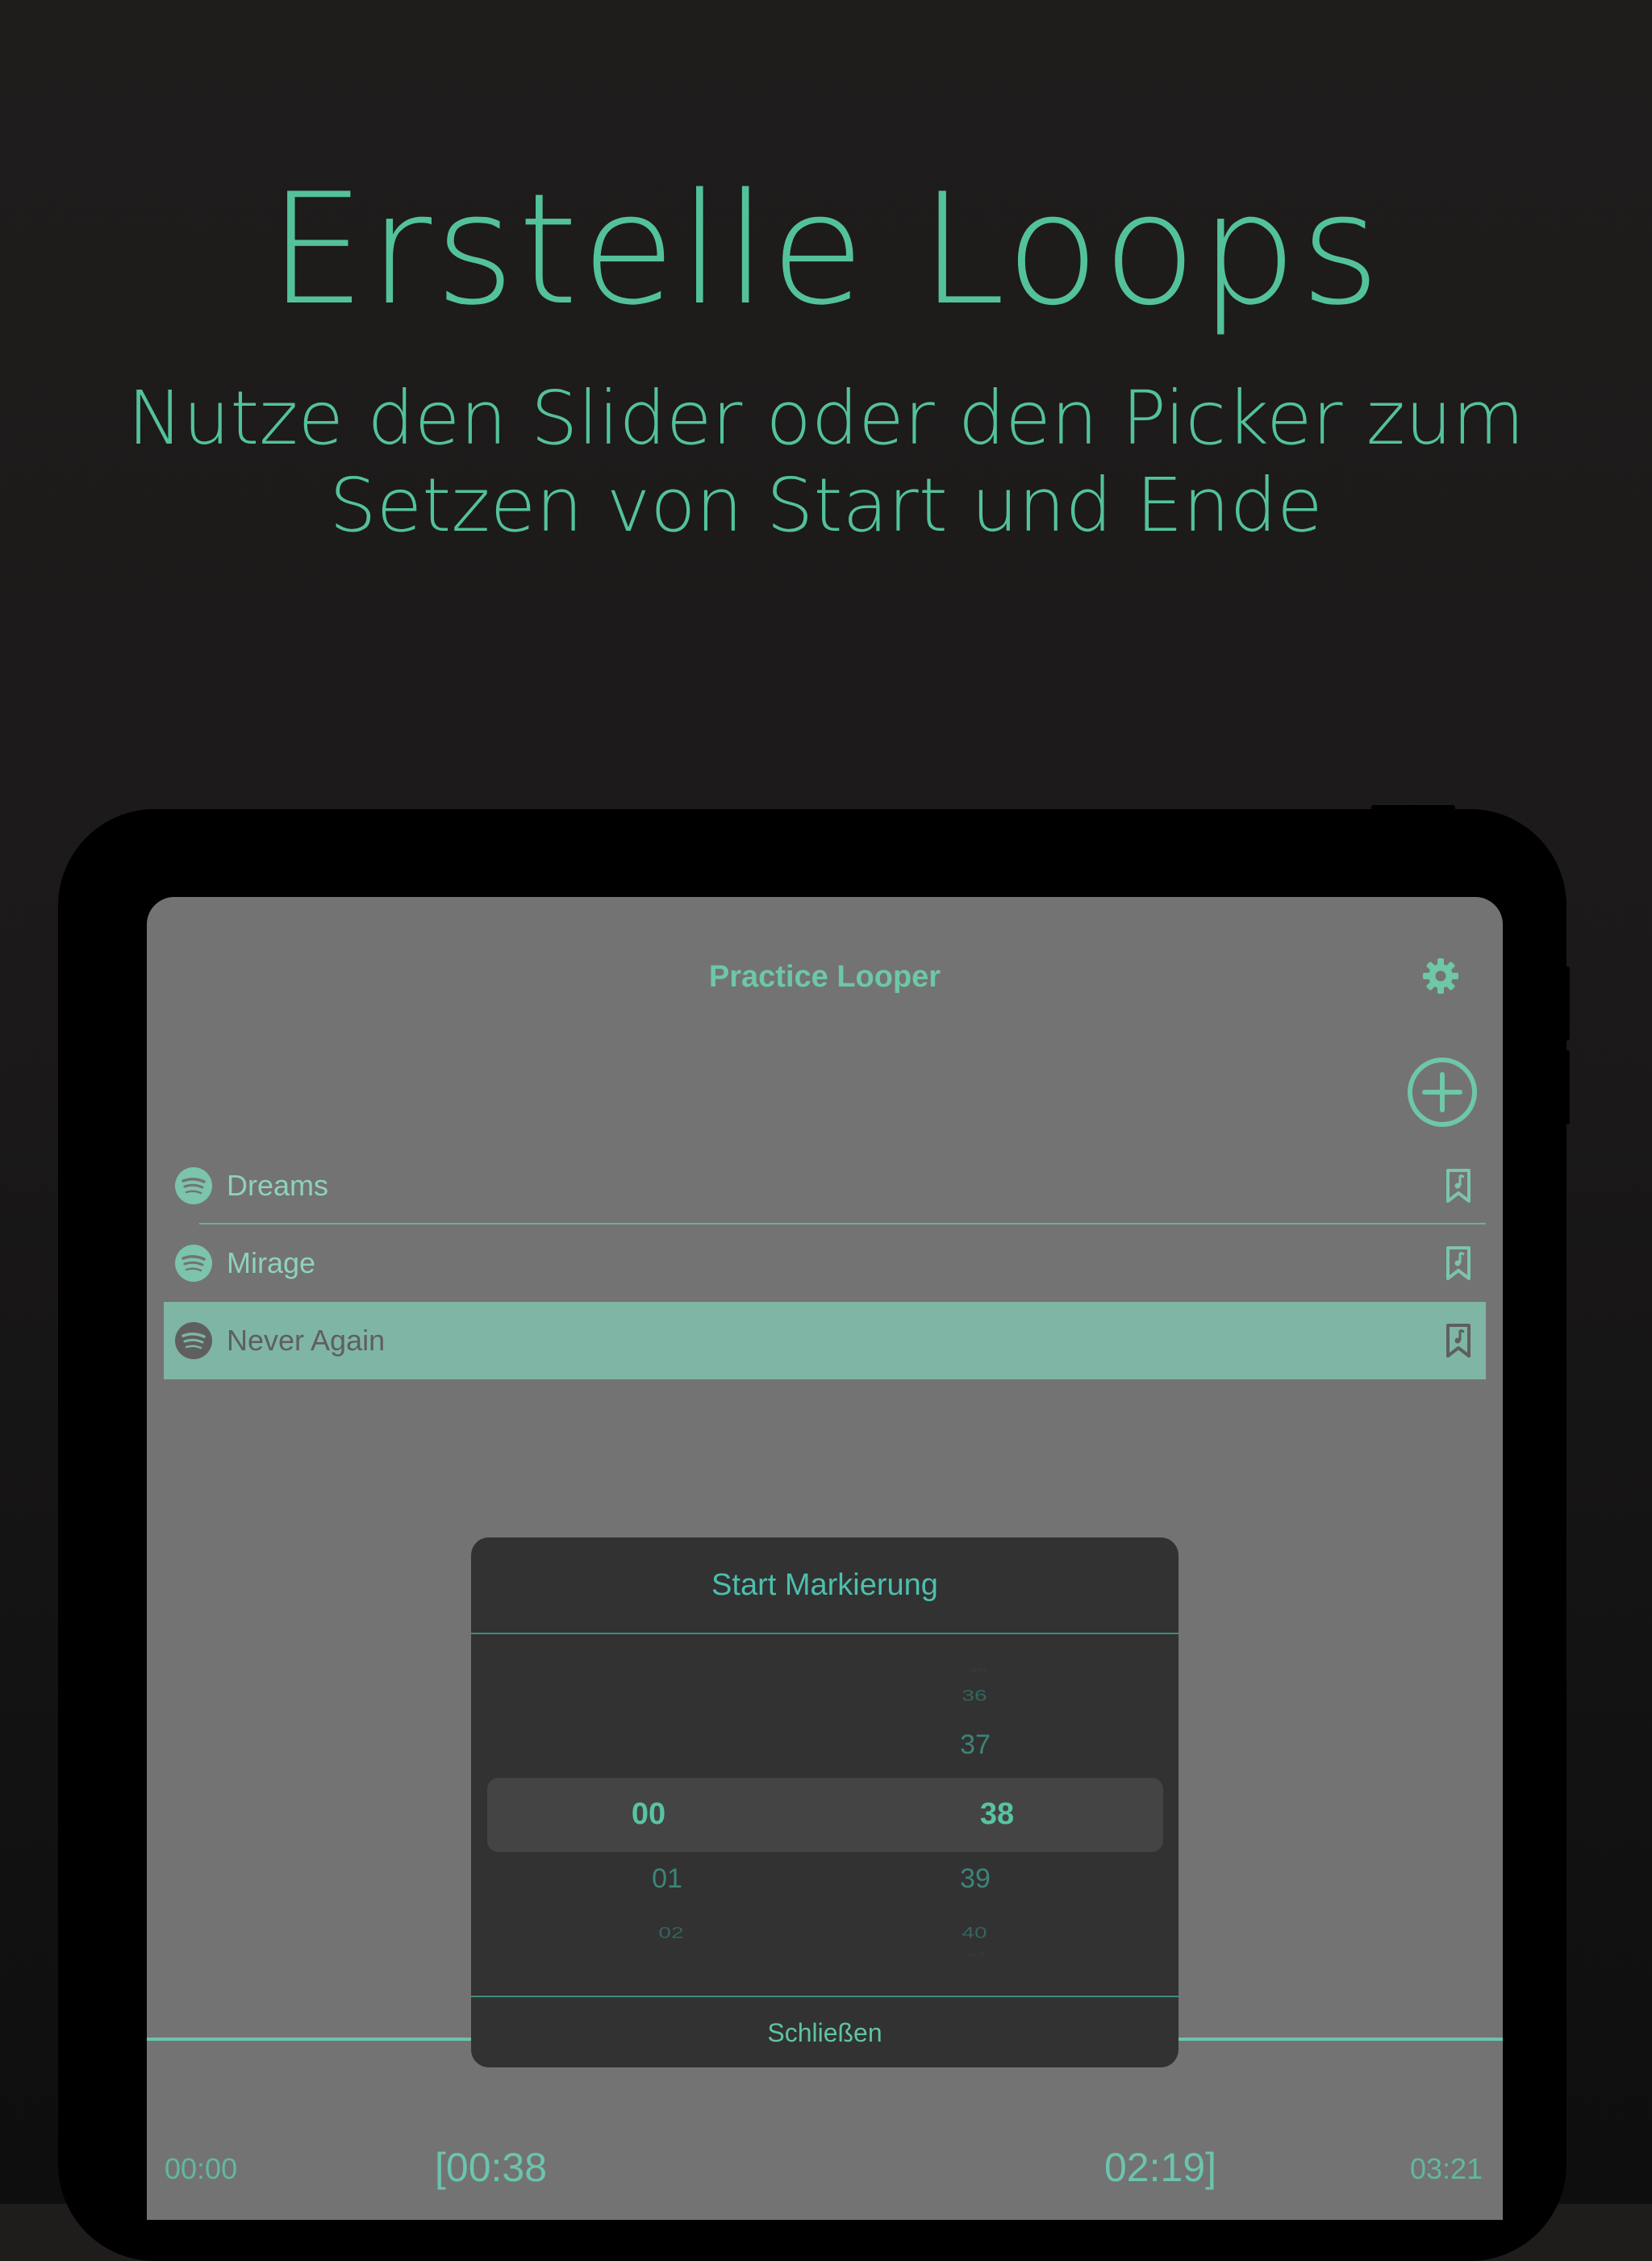  What do you see at coordinates (1440, 976) in the screenshot?
I see `gear-icon` at bounding box center [1440, 976].